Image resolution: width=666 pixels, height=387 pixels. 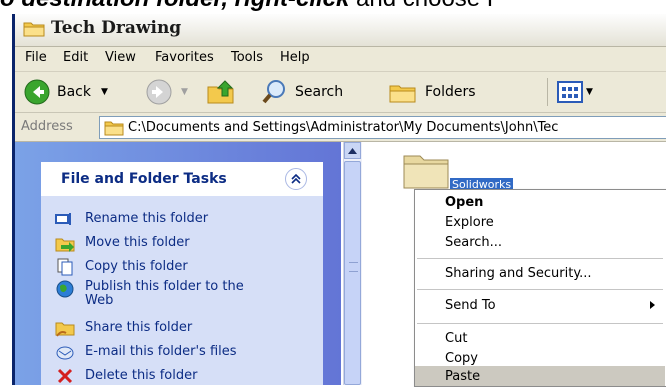 What do you see at coordinates (159, 92) in the screenshot?
I see `forward-arrow-icon` at bounding box center [159, 92].